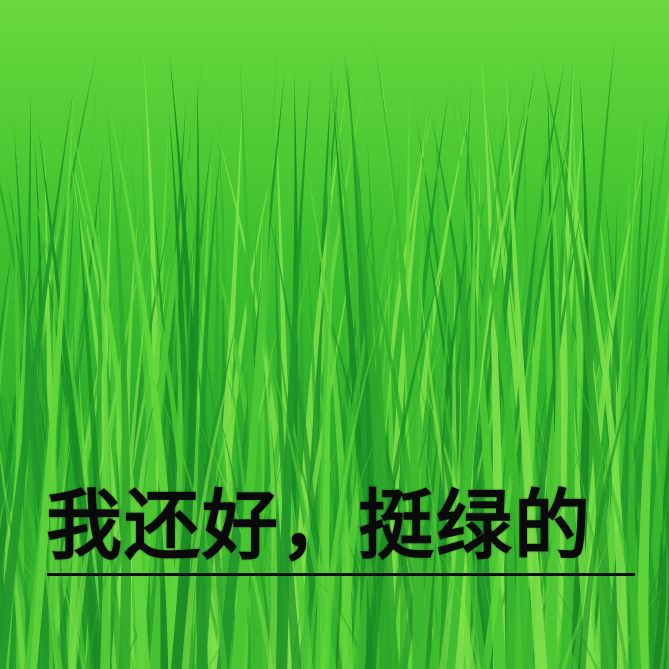 This screenshot has width=669, height=669. Describe the element at coordinates (341, 574) in the screenshot. I see `caption-underline` at that location.